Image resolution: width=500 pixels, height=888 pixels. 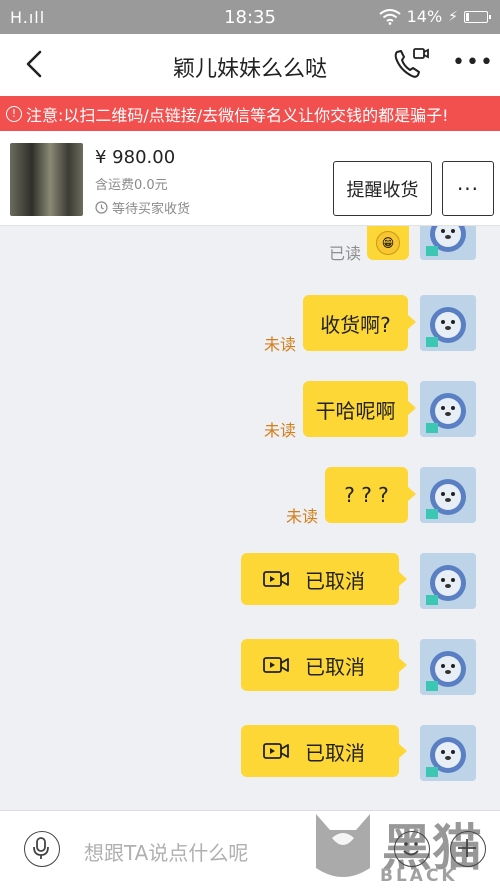 What do you see at coordinates (237, 115) in the screenshot?
I see `warning-text: 注意:以扫二维码/点链接/去微信等名义让你交钱的都是骗子!` at bounding box center [237, 115].